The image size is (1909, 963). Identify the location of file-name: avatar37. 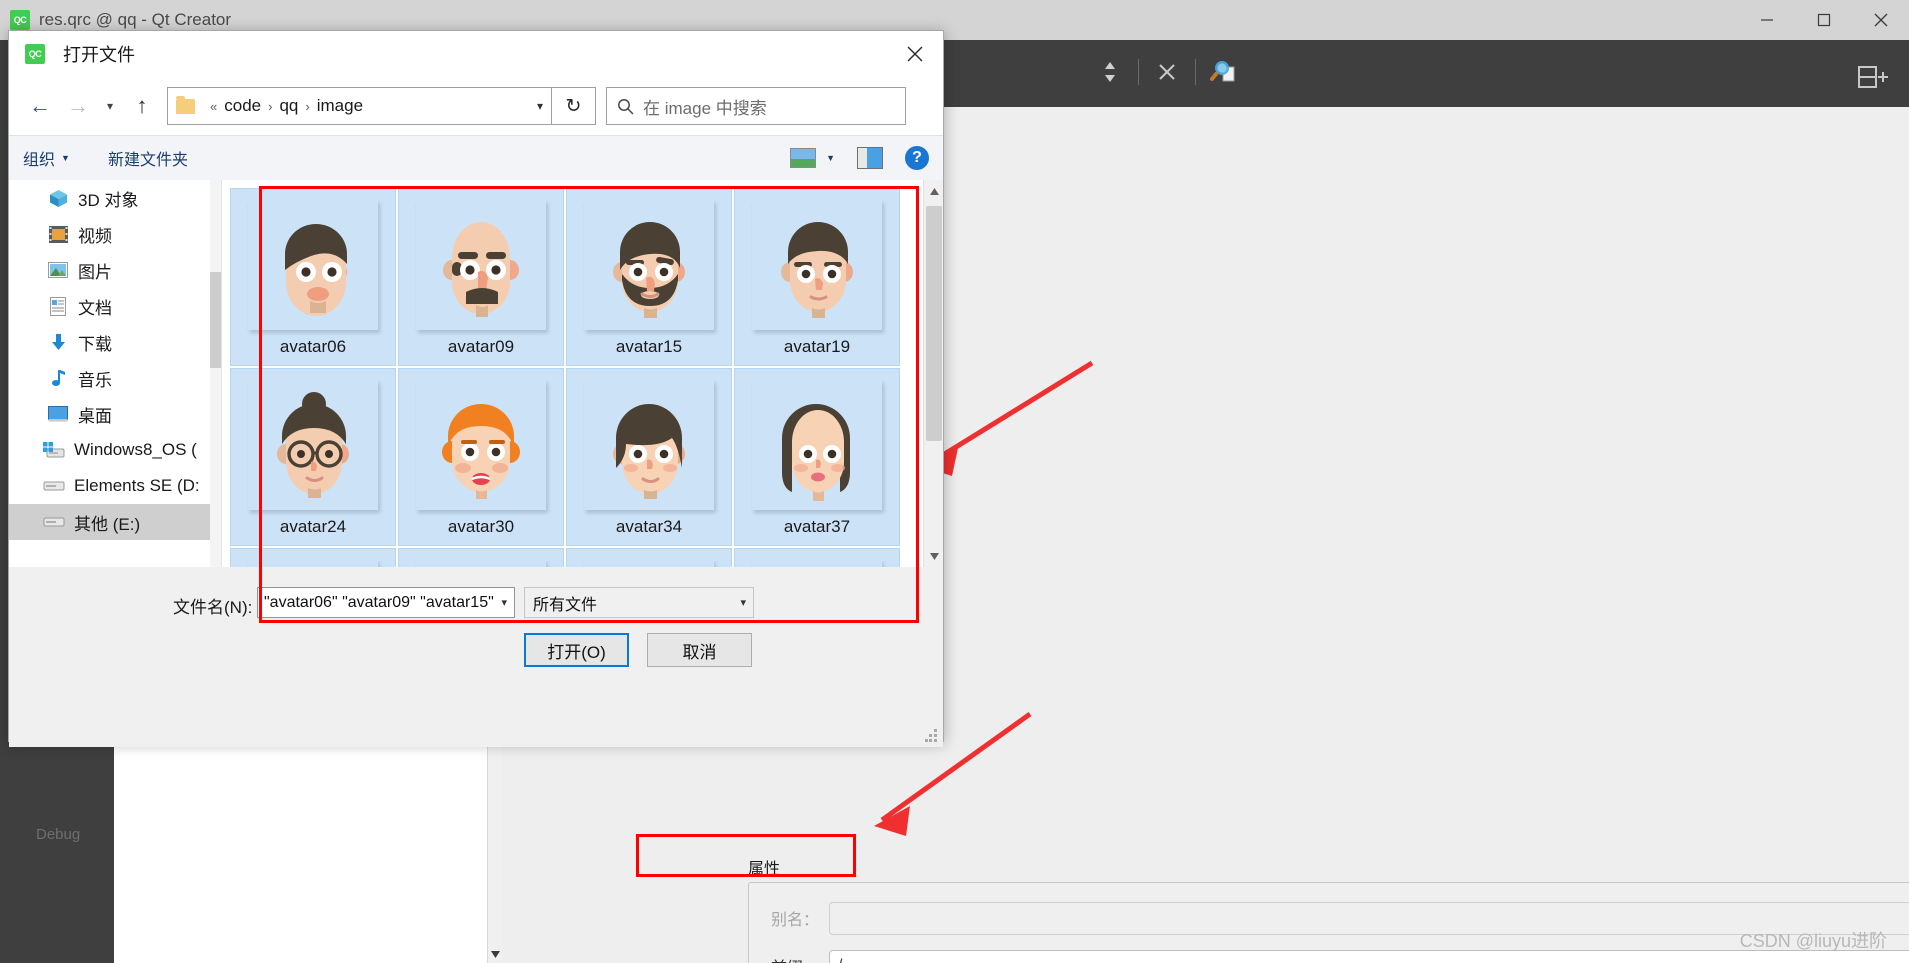
(817, 526).